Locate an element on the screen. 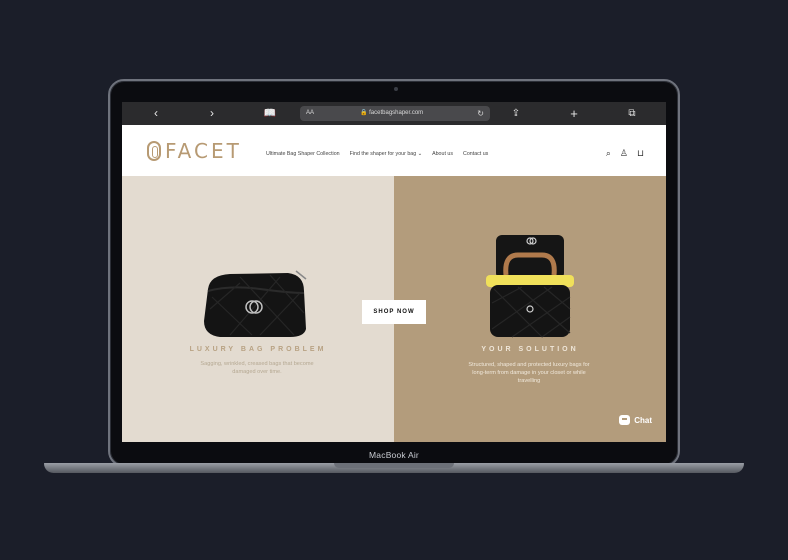  share-icon: ⇪ is located at coordinates (516, 113).